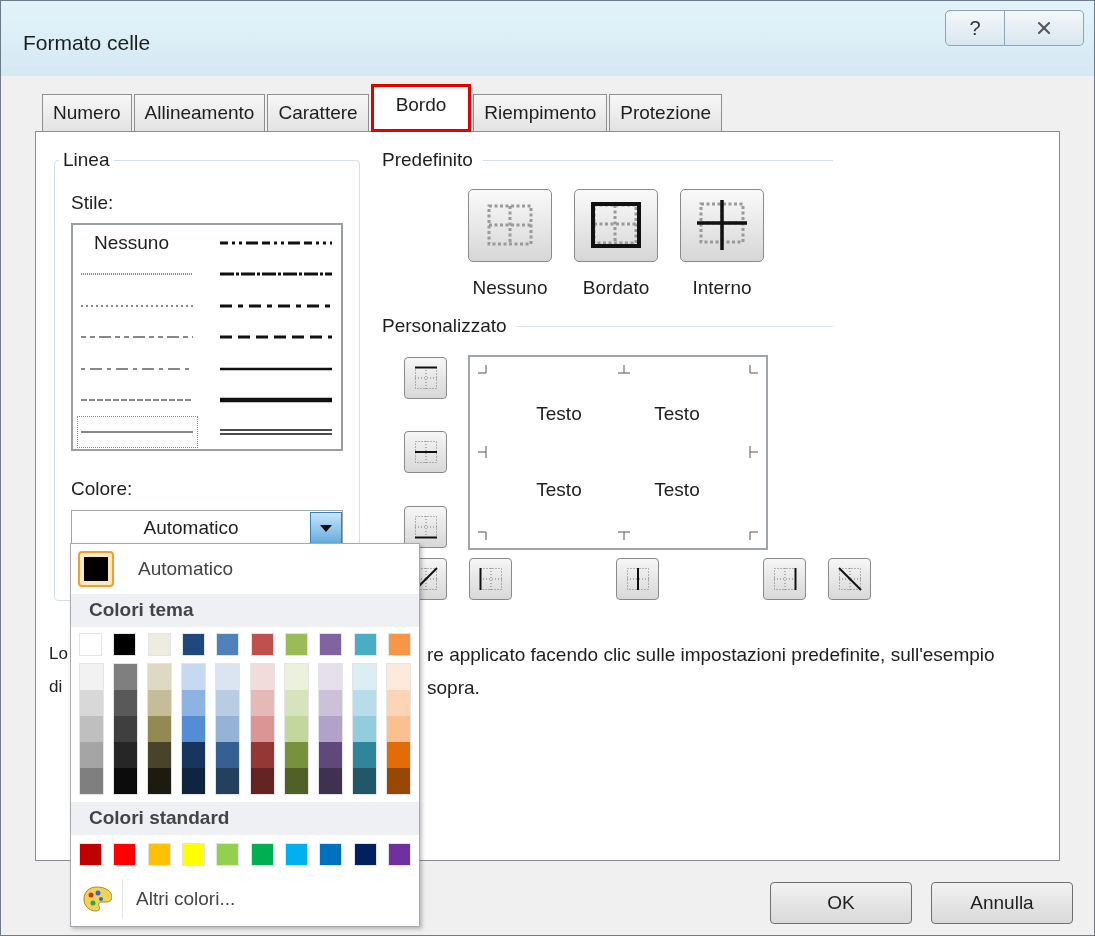 The width and height of the screenshot is (1095, 936). What do you see at coordinates (1044, 28) in the screenshot?
I see `close-button` at bounding box center [1044, 28].